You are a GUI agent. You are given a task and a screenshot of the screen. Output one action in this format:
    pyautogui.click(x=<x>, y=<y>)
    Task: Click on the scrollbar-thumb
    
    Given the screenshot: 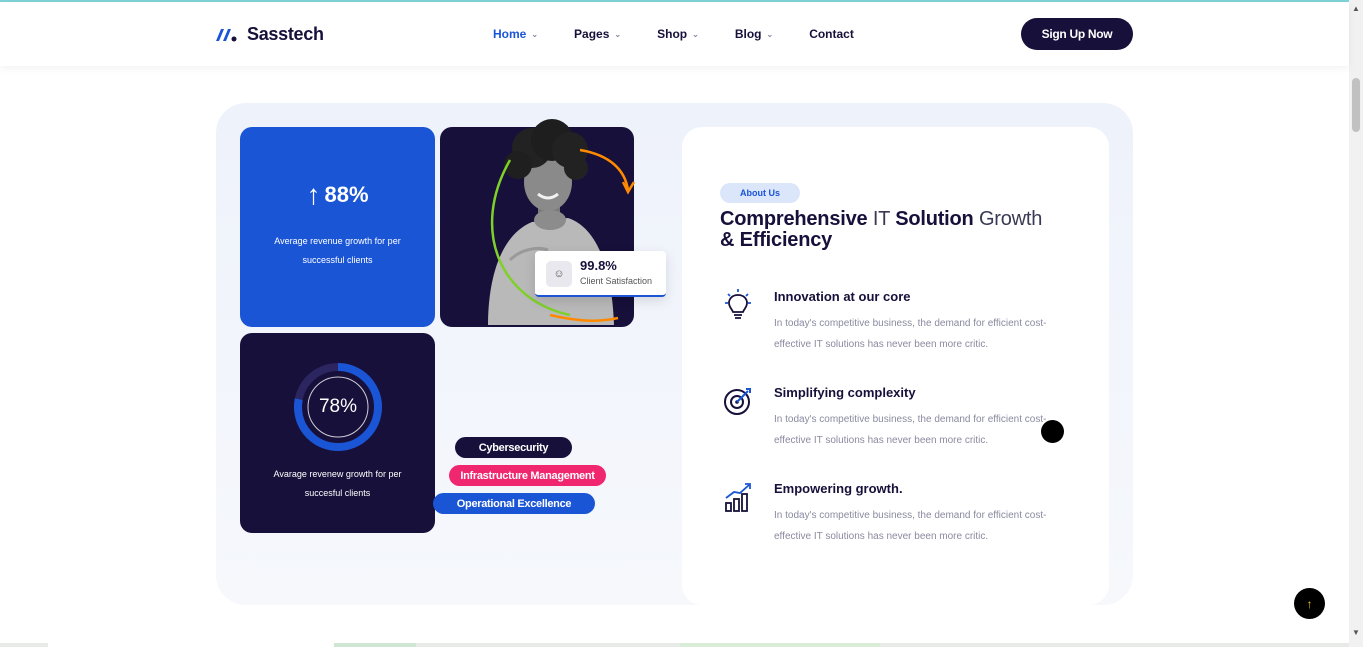 What is the action you would take?
    pyautogui.click(x=1356, y=105)
    